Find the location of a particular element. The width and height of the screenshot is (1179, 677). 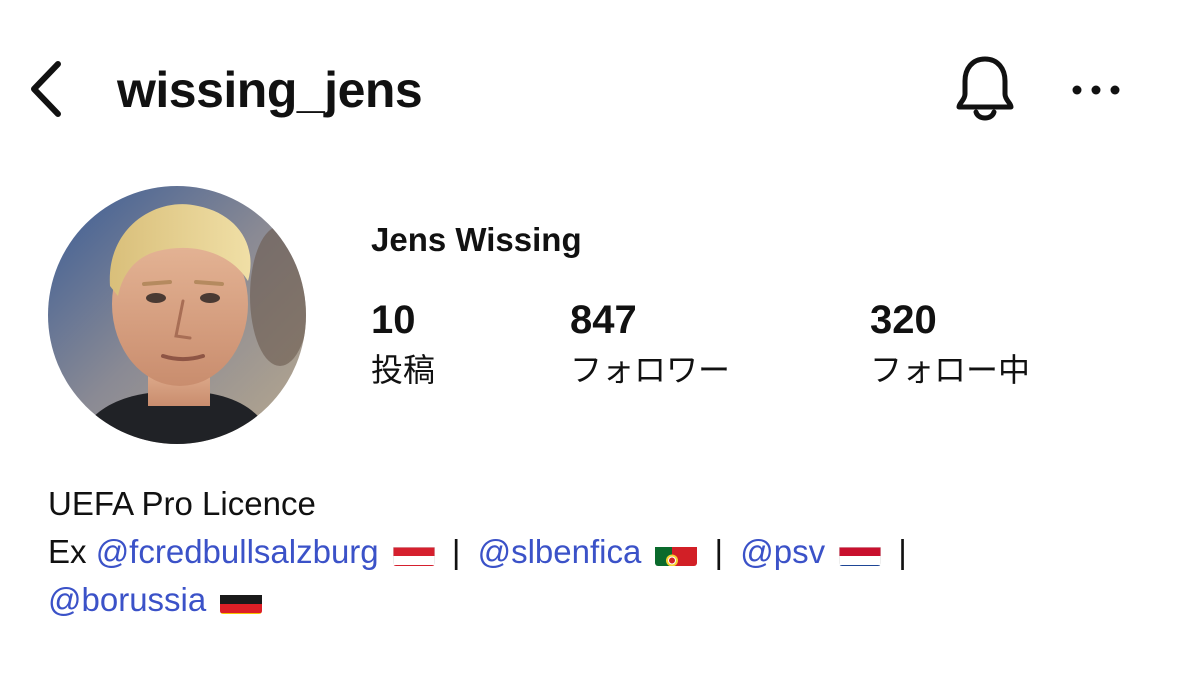

mention-slbenfica: @slbenfica is located at coordinates (560, 551).